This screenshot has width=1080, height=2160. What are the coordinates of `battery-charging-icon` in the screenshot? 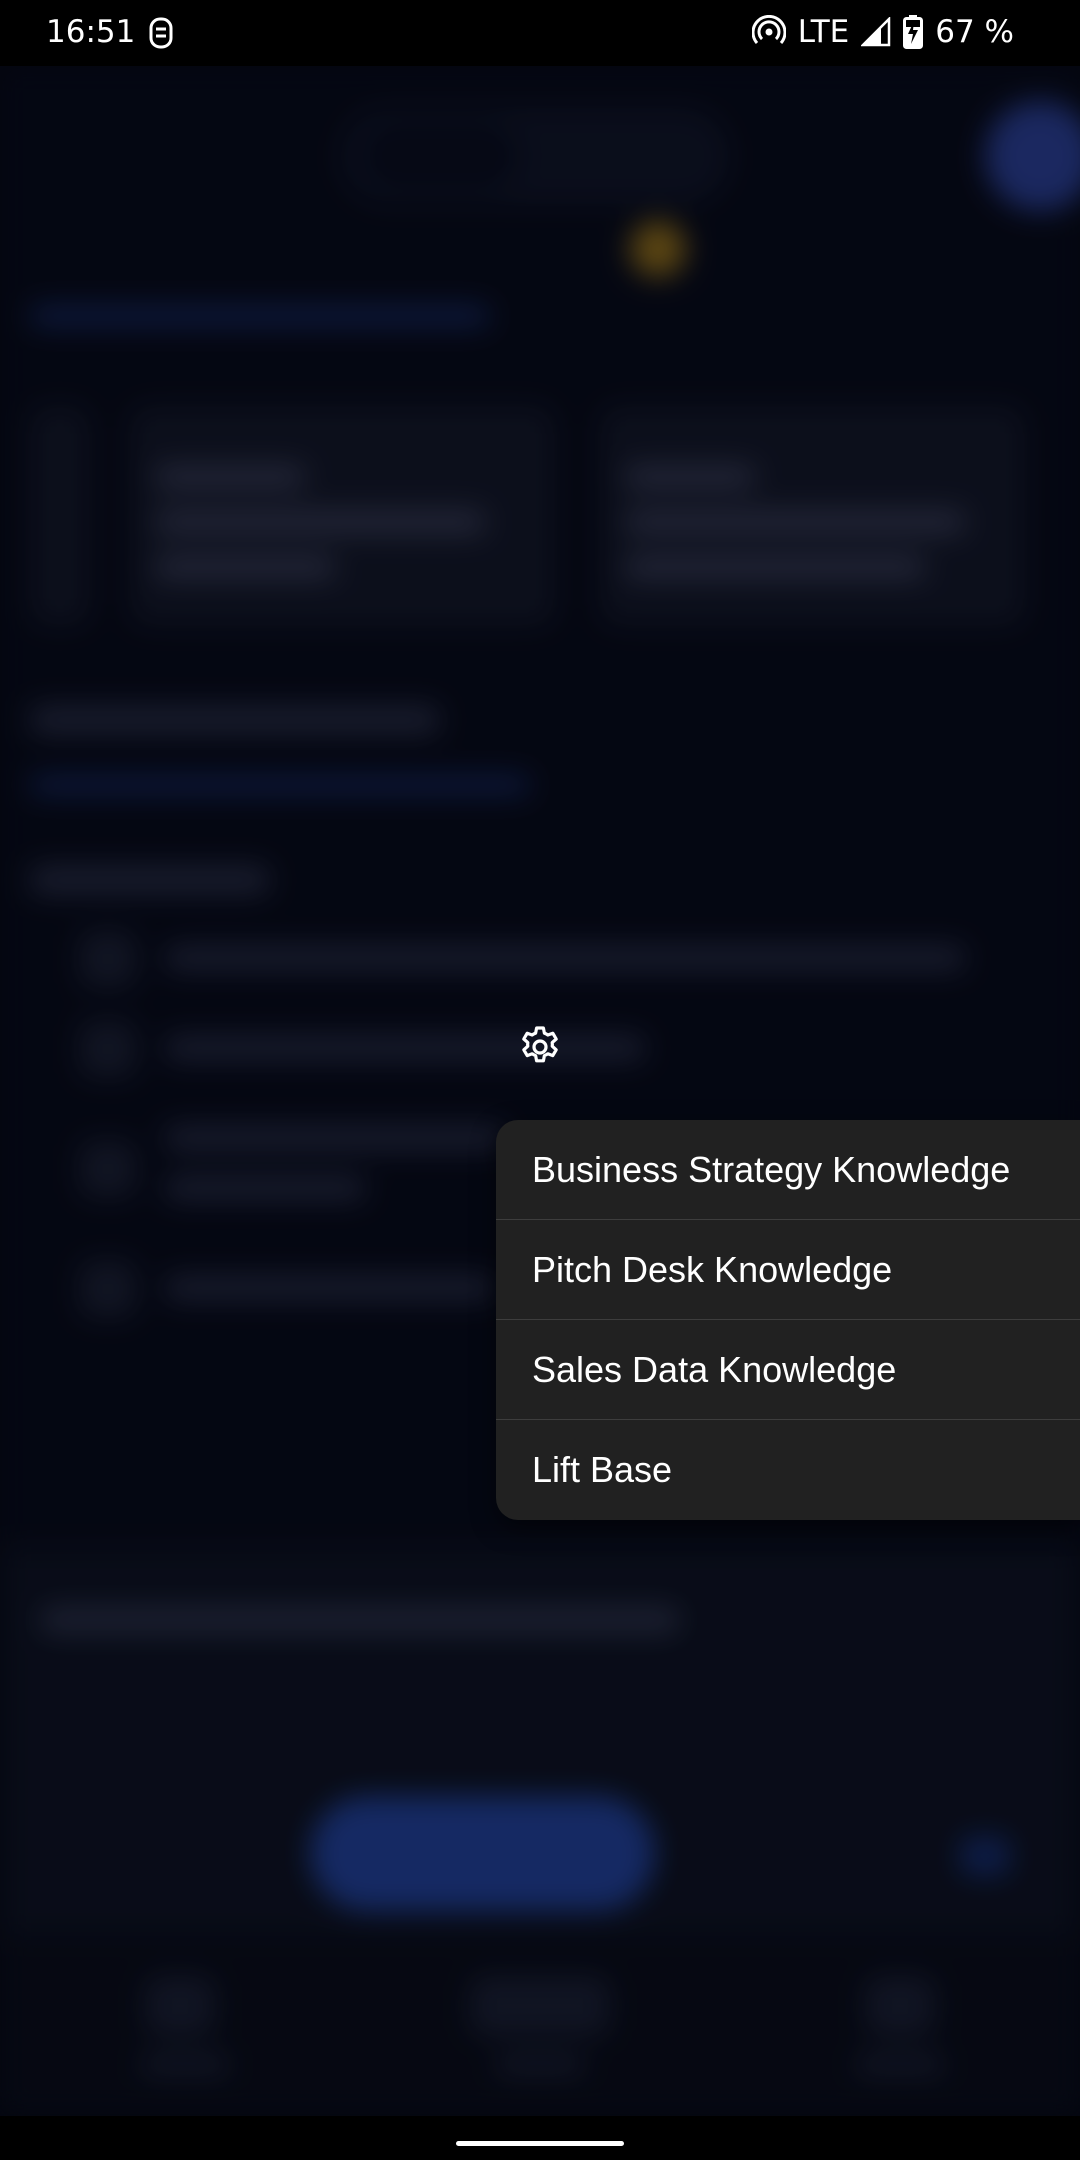 It's located at (913, 32).